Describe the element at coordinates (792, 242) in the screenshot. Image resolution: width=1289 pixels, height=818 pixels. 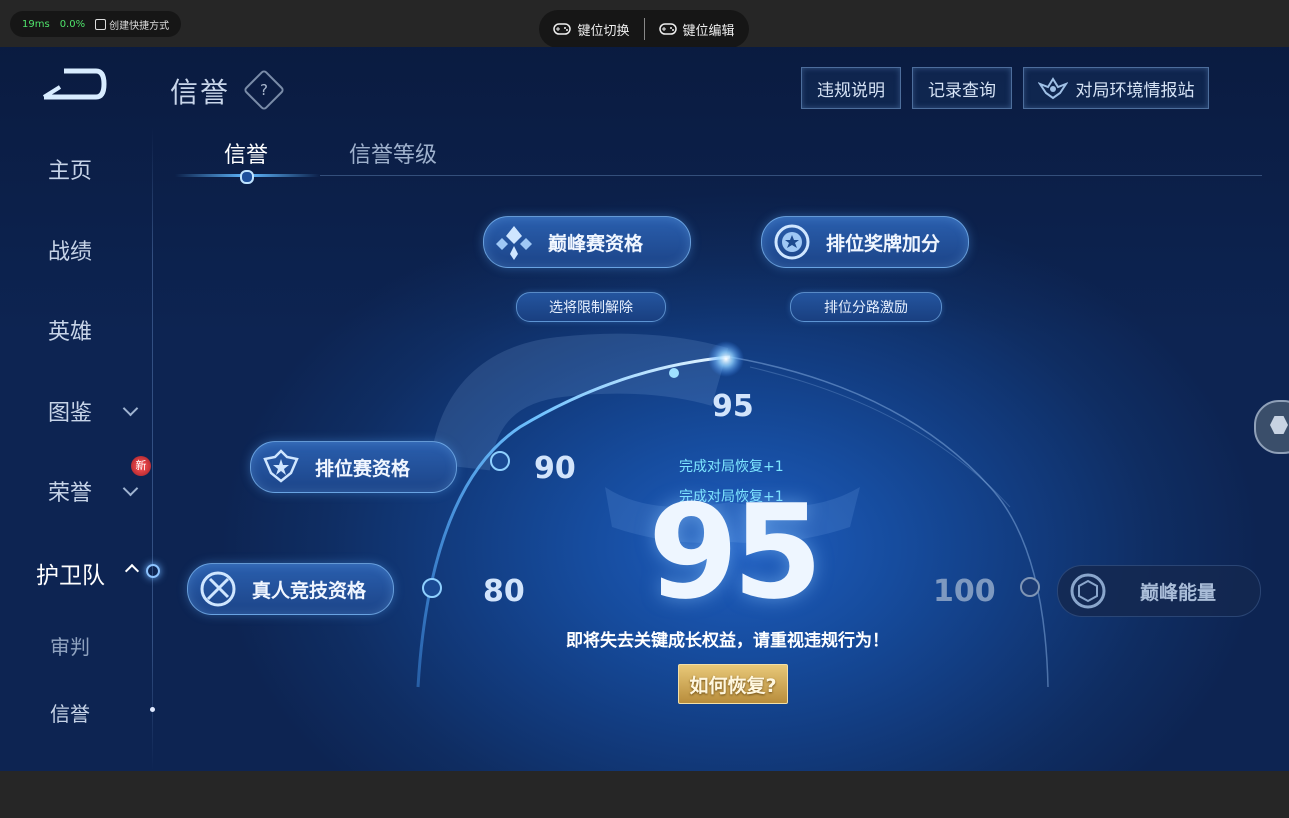
I see `star-medal-icon` at that location.